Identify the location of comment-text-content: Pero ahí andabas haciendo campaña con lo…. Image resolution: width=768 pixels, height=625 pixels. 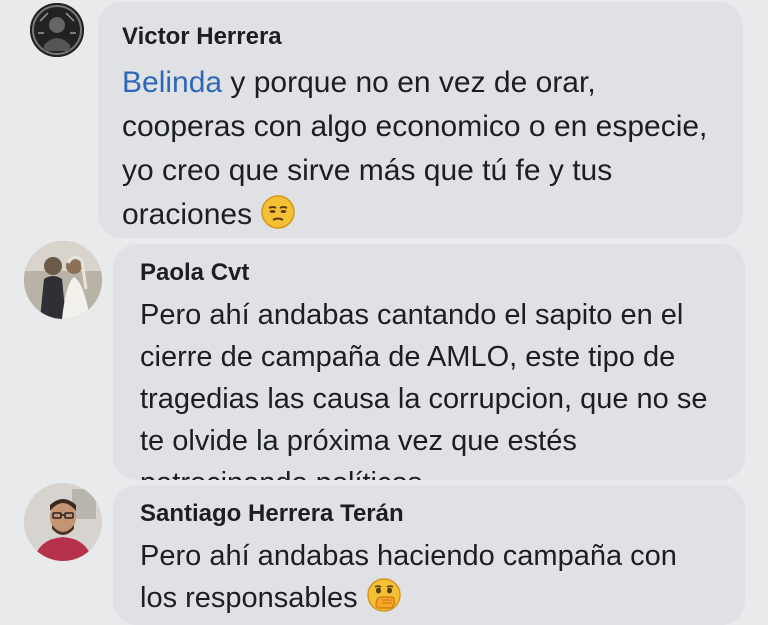
(408, 577).